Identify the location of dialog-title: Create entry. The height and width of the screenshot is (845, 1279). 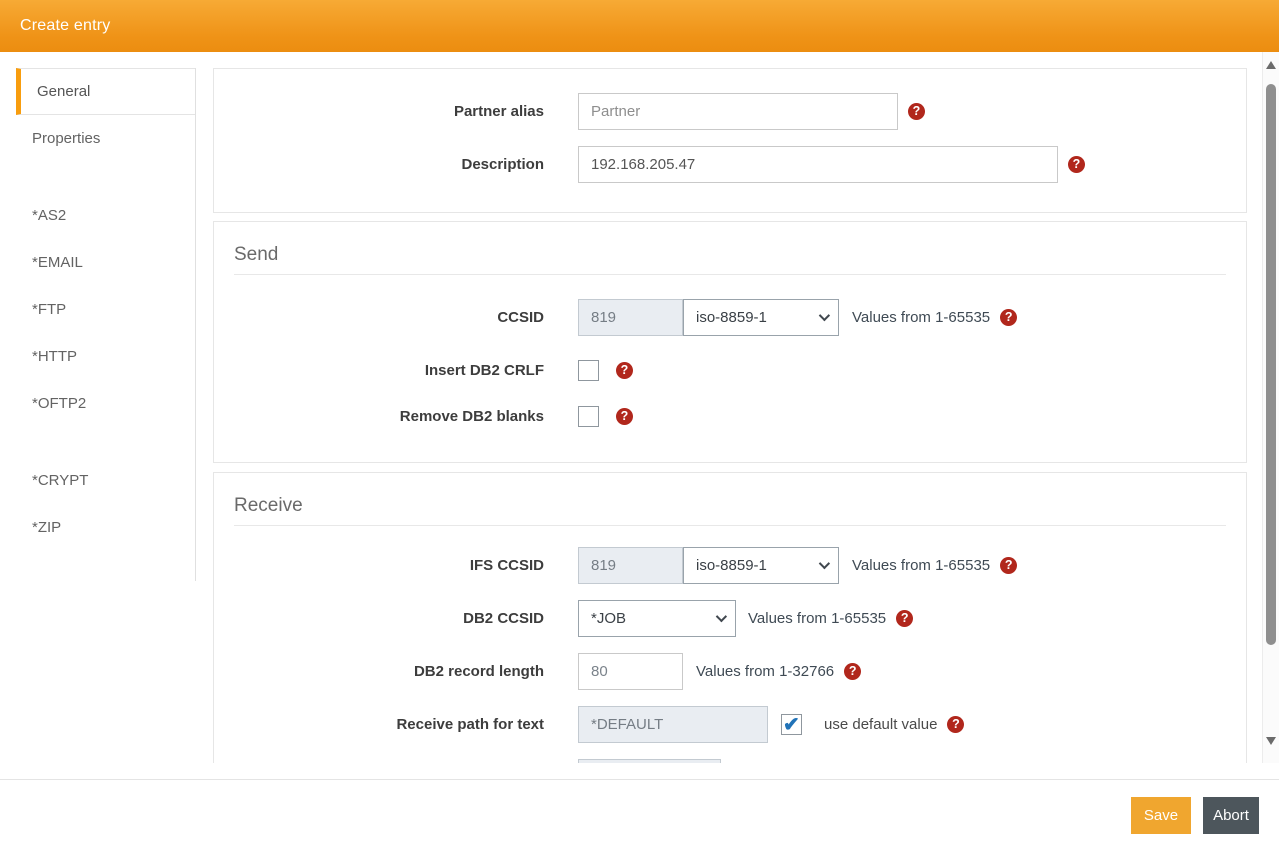
(65, 25).